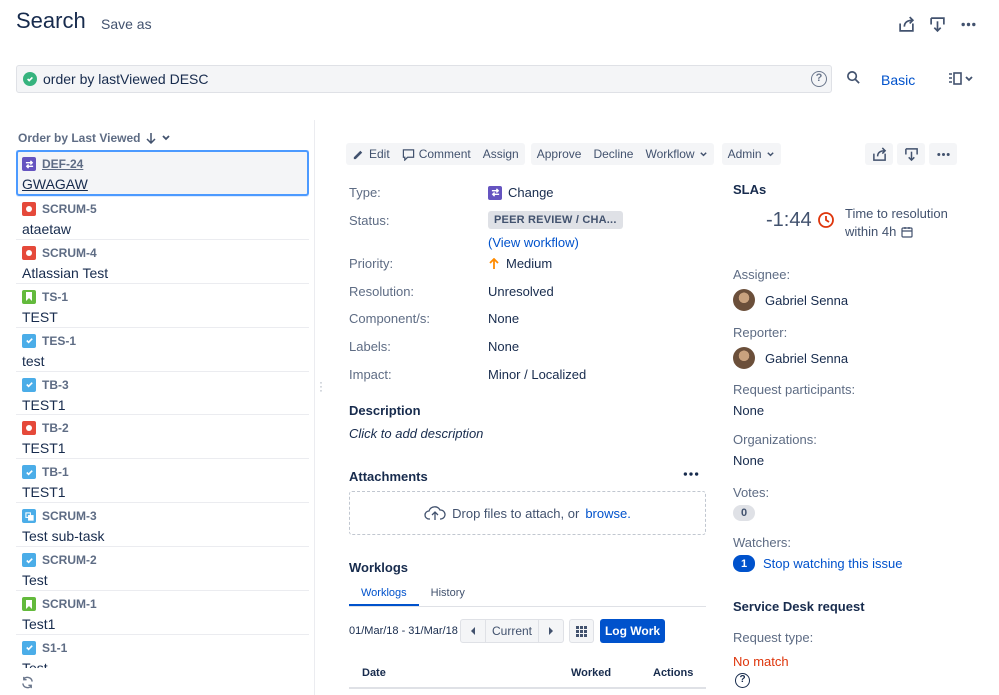  What do you see at coordinates (676, 154) in the screenshot?
I see `workflow-dropdown: Workflow` at bounding box center [676, 154].